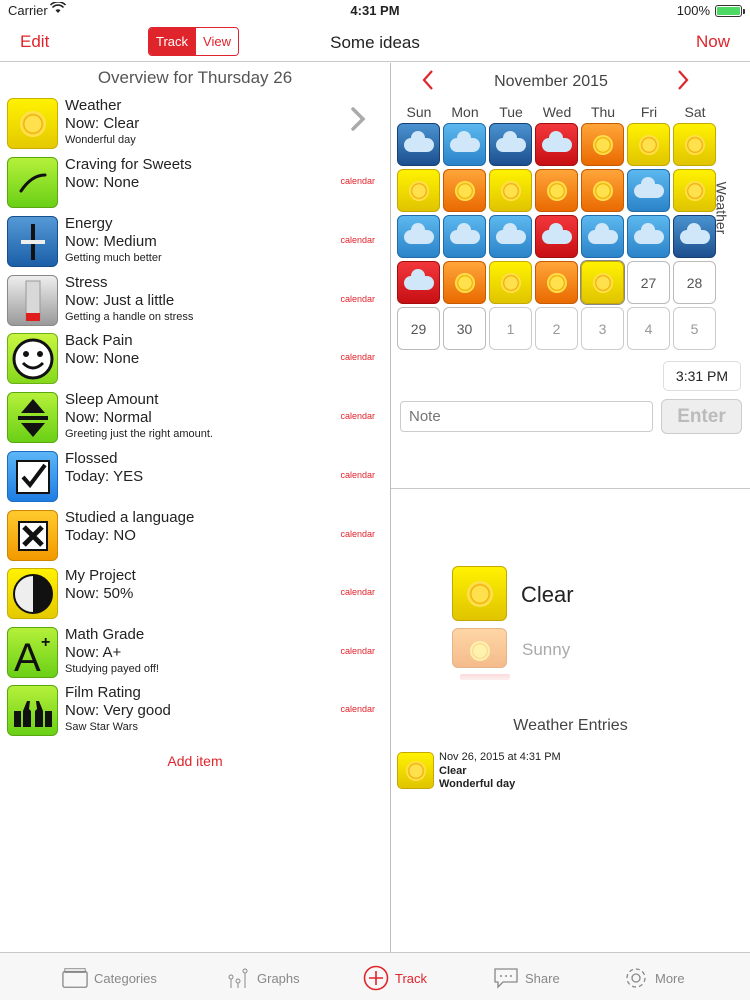 The height and width of the screenshot is (1000, 750). Describe the element at coordinates (195, 125) in the screenshot. I see `list-item-weather: Weather Now: Clear Wonderful day` at that location.